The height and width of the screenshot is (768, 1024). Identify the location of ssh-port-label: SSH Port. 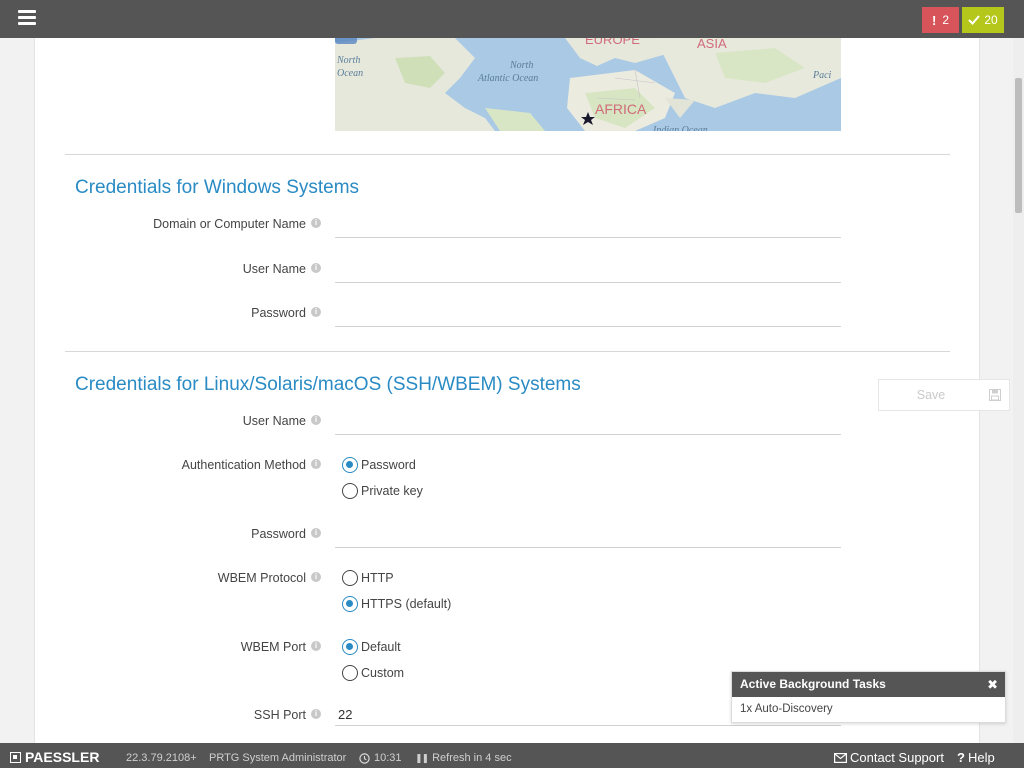
(279, 715).